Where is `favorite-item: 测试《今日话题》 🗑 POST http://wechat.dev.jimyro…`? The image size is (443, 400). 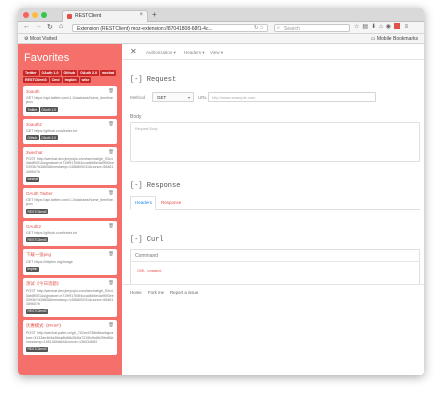 favorite-item: 测试《今日话题》 🗑 POST http://wechat.dev.jimyro… is located at coordinates (70, 298).